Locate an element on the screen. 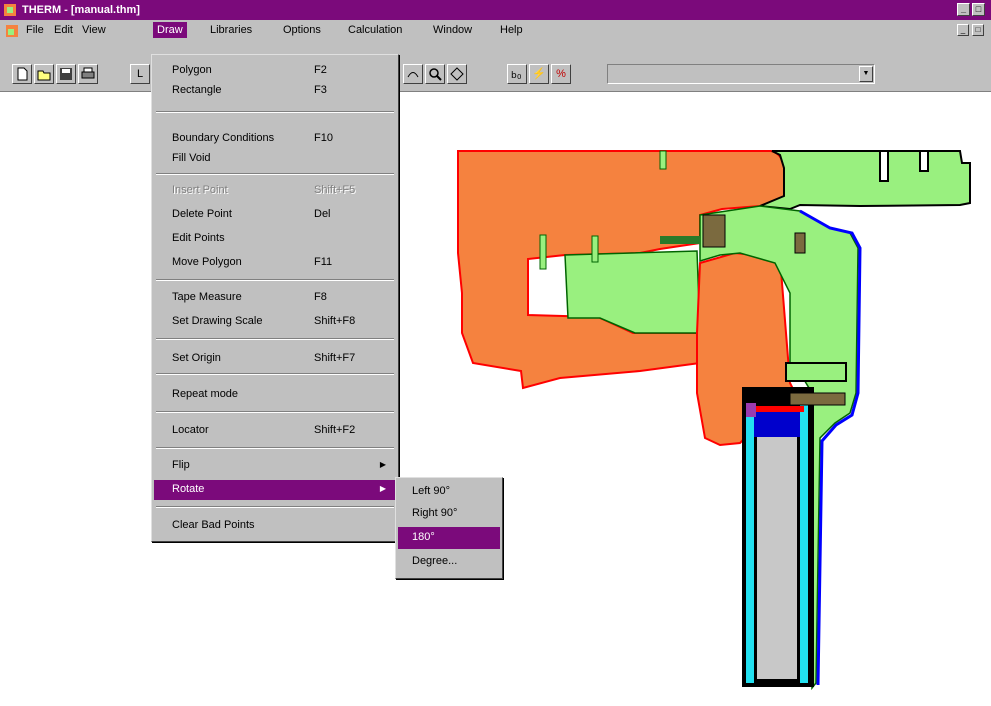  rotate-view-button is located at coordinates (413, 74).